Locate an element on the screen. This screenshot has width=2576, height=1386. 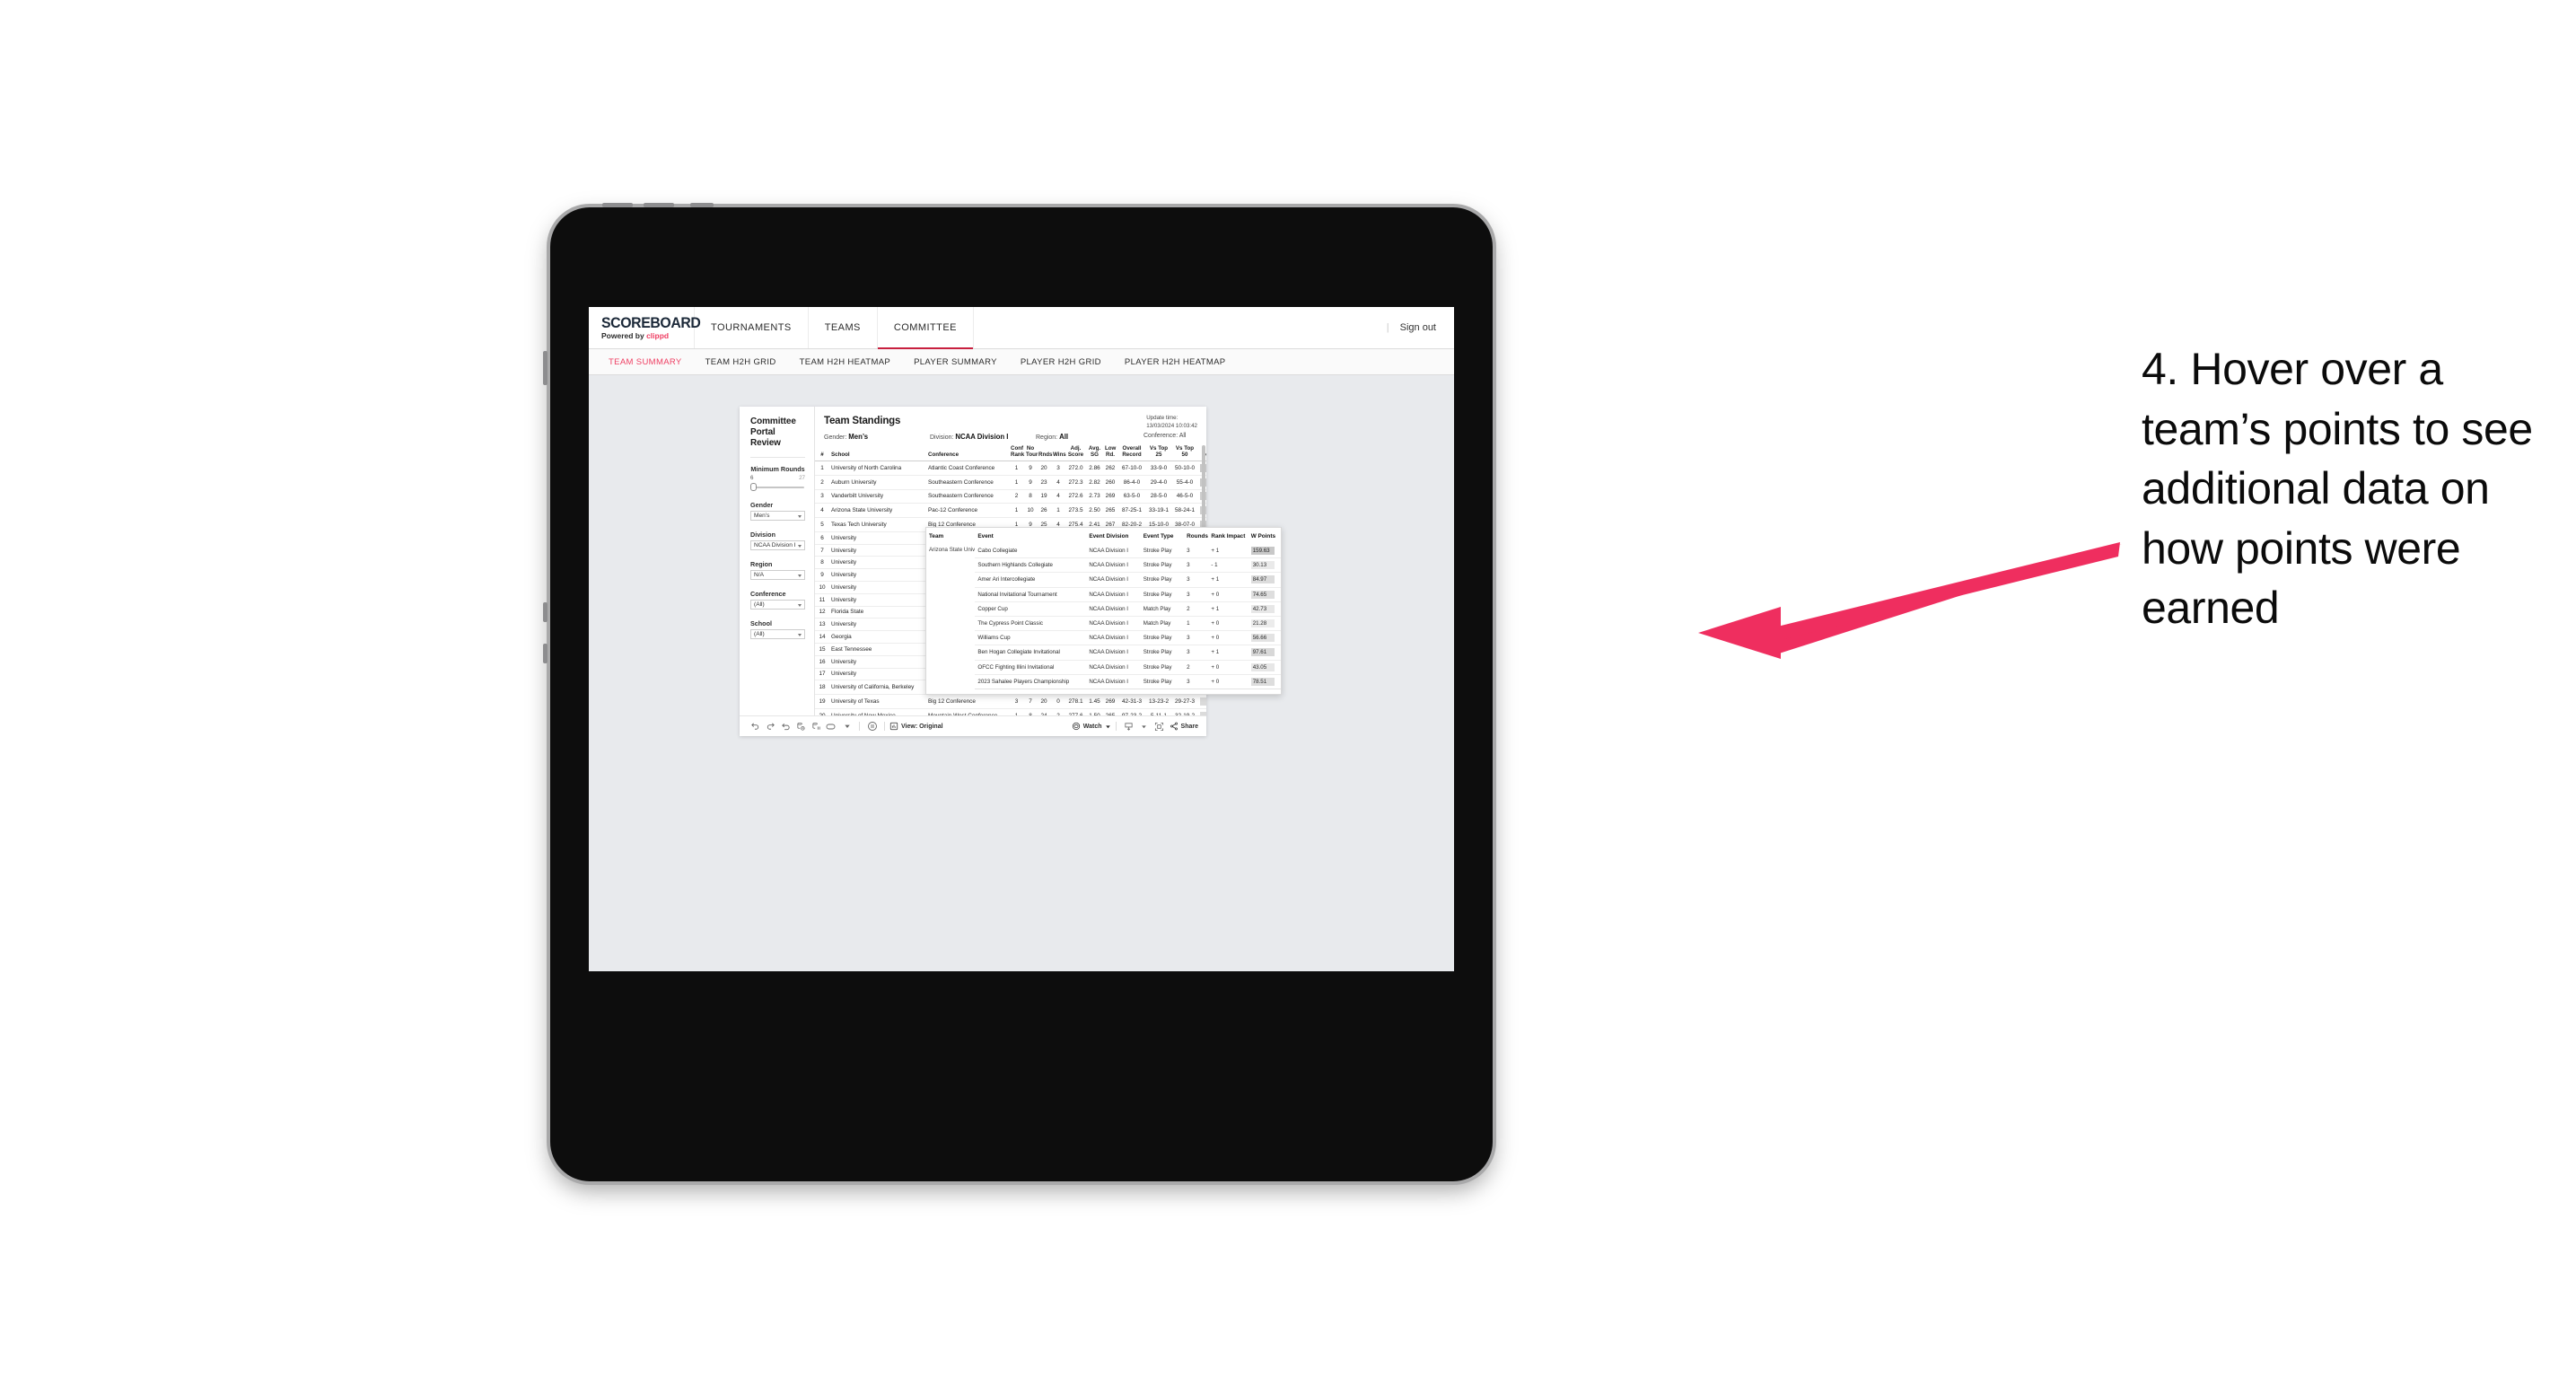
minimum-rounds-slider is located at coordinates (777, 487).